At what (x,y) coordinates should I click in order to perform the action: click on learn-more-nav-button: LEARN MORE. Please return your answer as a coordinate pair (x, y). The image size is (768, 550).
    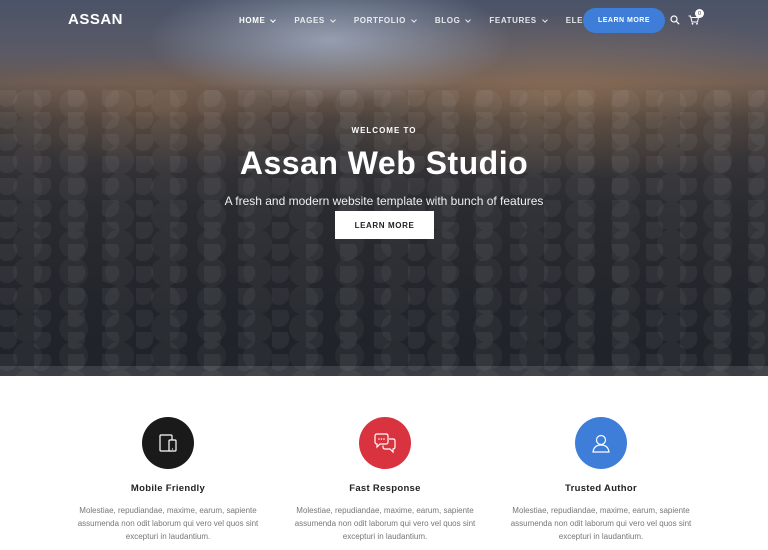
    Looking at the image, I should click on (624, 20).